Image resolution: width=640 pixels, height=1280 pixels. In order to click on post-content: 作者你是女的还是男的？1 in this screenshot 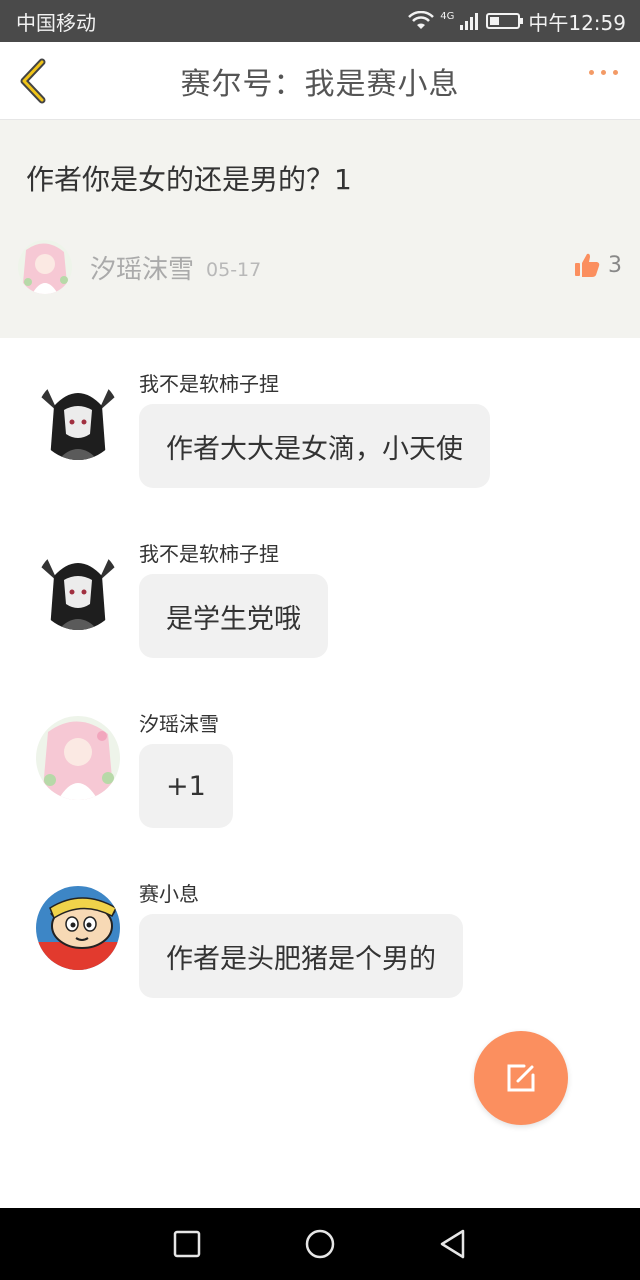, I will do `click(189, 179)`.